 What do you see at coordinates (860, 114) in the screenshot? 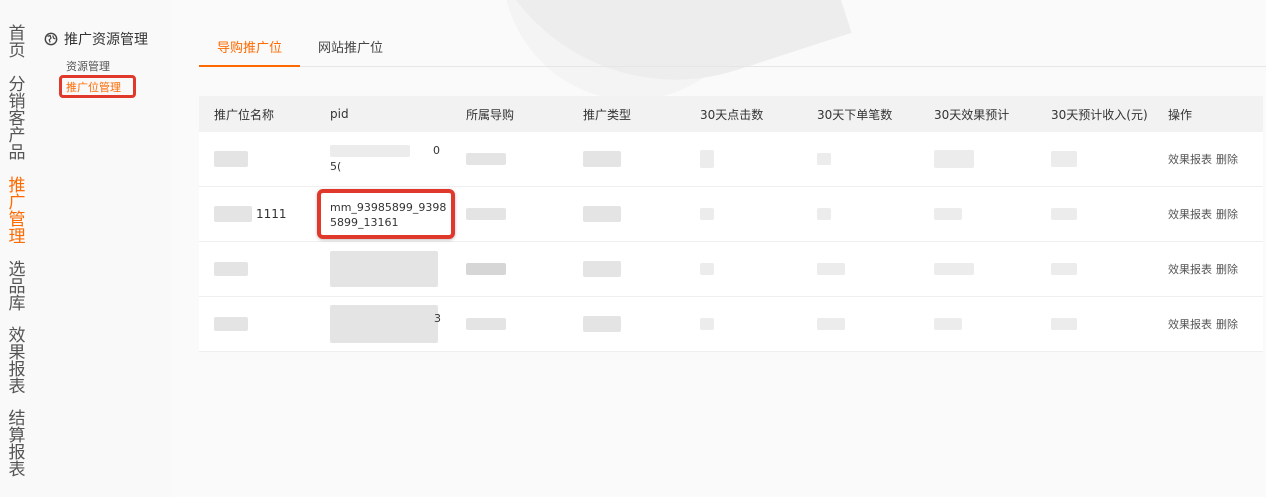
I see `column-header: 30天下单笔数` at bounding box center [860, 114].